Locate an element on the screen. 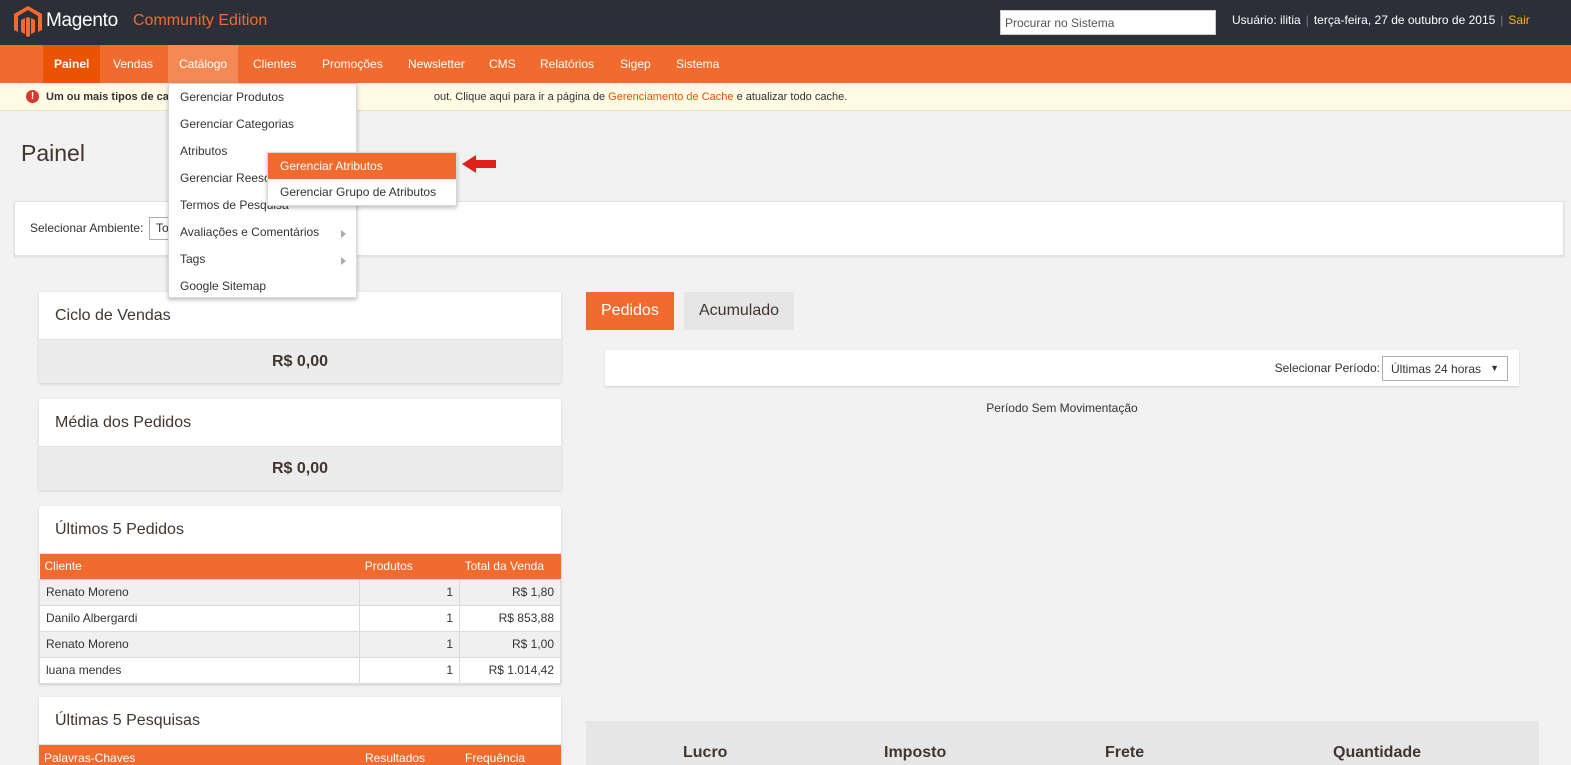 This screenshot has height=765, width=1571. menu-item-google-sitemap: Google Sitemap is located at coordinates (223, 286).